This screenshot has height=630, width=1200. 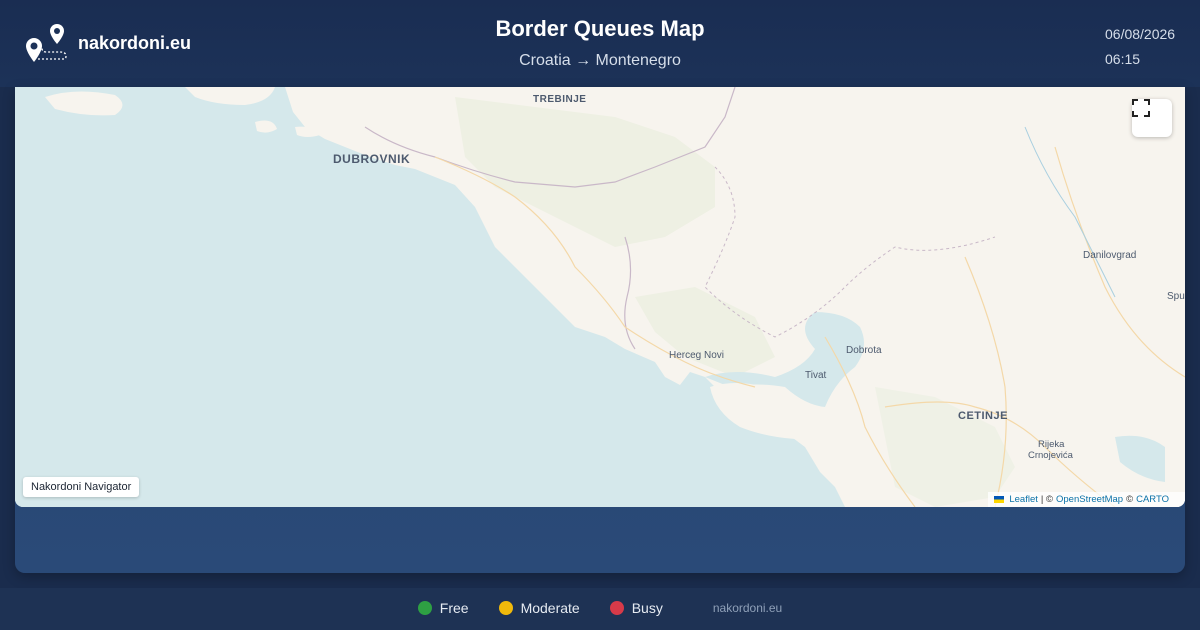 I want to click on legend-moderate-label: Moderate, so click(x=550, y=608).